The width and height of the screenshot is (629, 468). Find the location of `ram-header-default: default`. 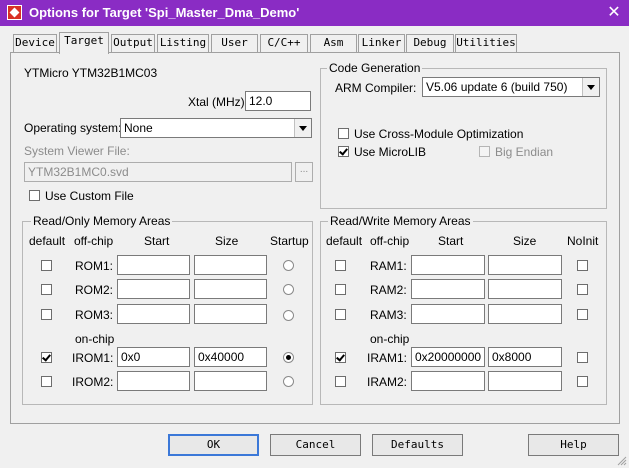

ram-header-default: default is located at coordinates (344, 241).